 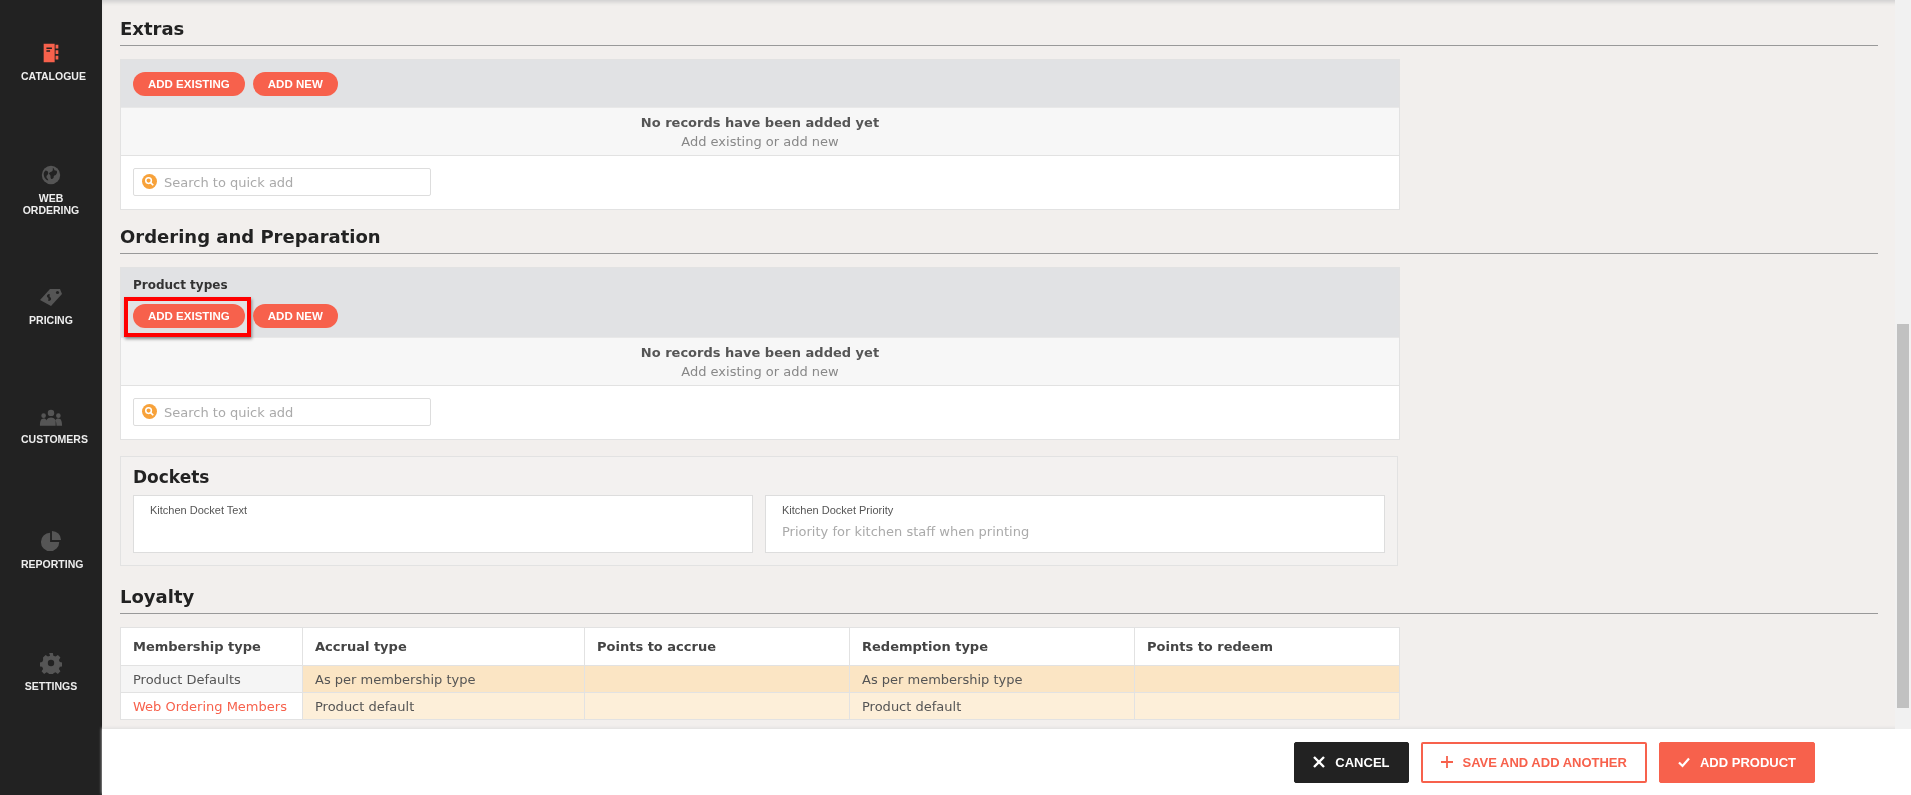 What do you see at coordinates (51, 103) in the screenshot?
I see `sidebar-item: CATALOGUE` at bounding box center [51, 103].